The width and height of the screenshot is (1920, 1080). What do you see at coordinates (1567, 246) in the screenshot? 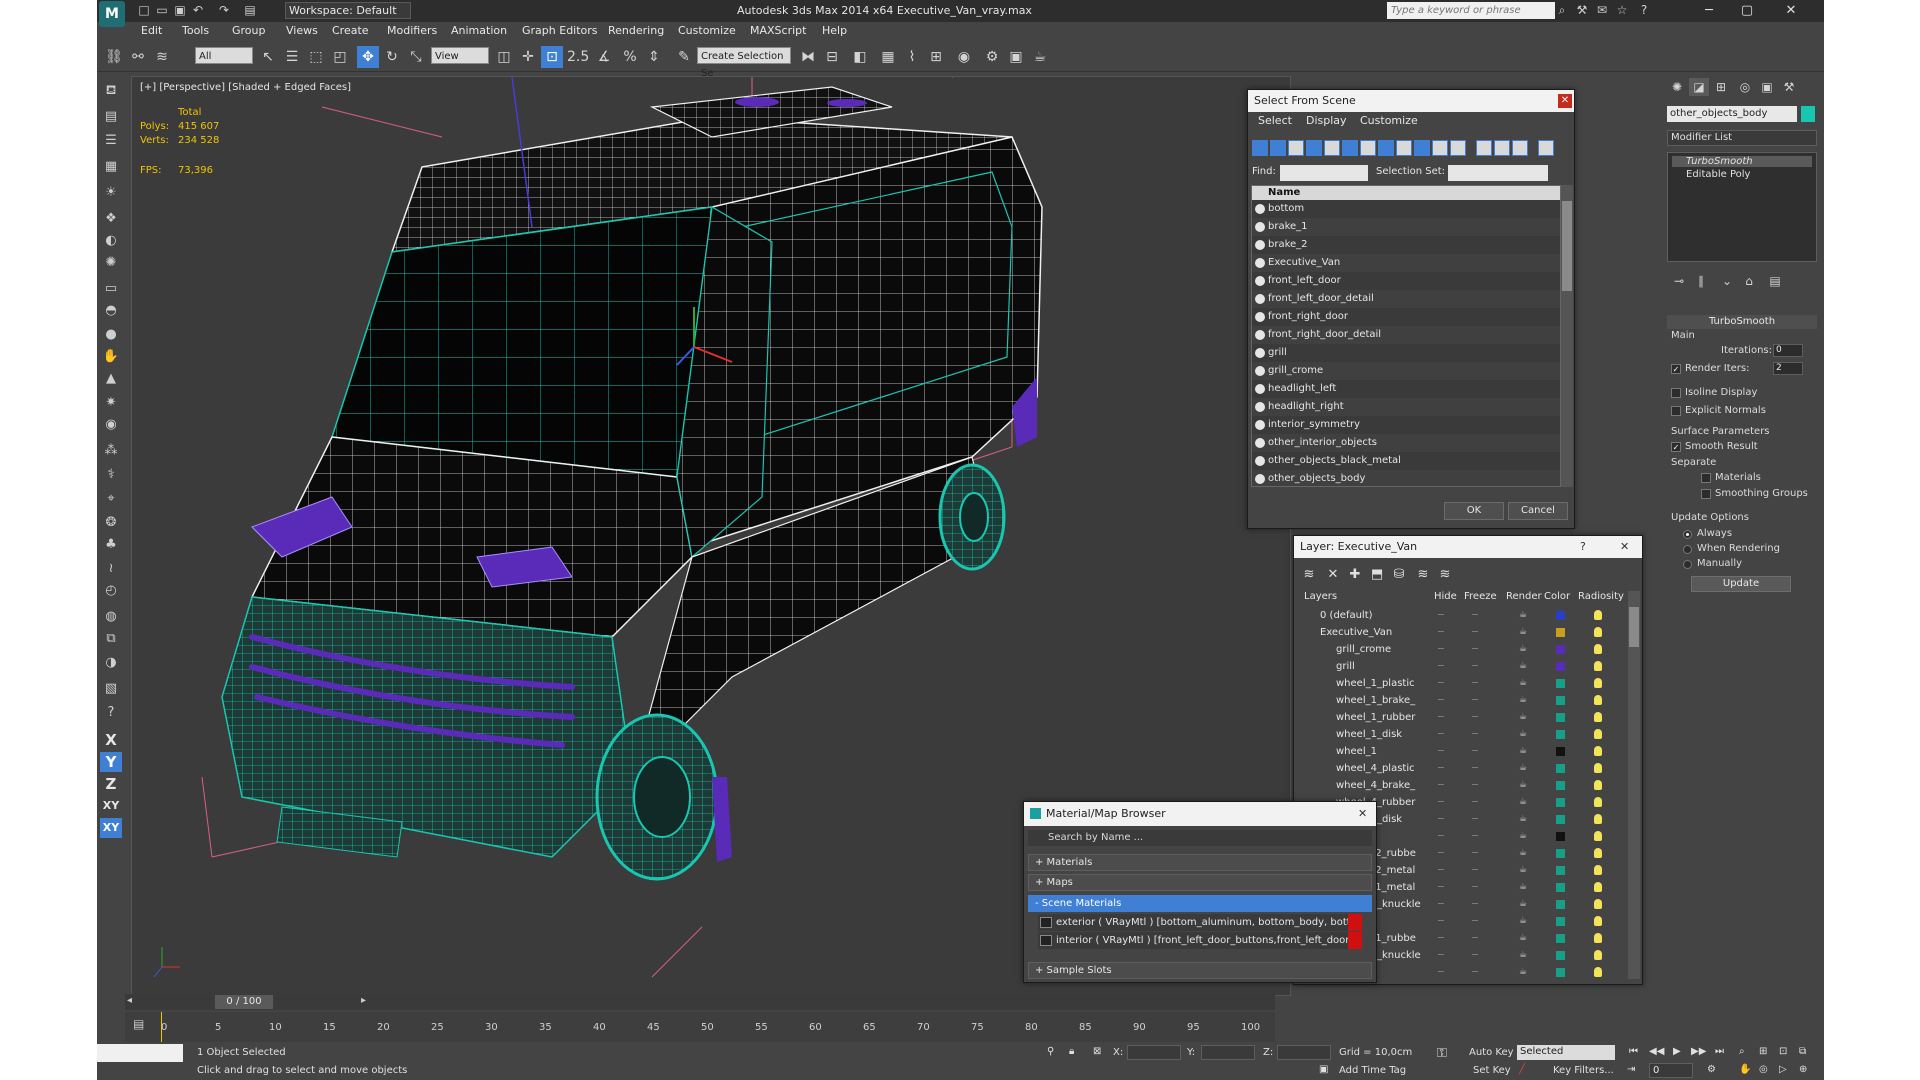
I see `scrollbar-thumb` at bounding box center [1567, 246].